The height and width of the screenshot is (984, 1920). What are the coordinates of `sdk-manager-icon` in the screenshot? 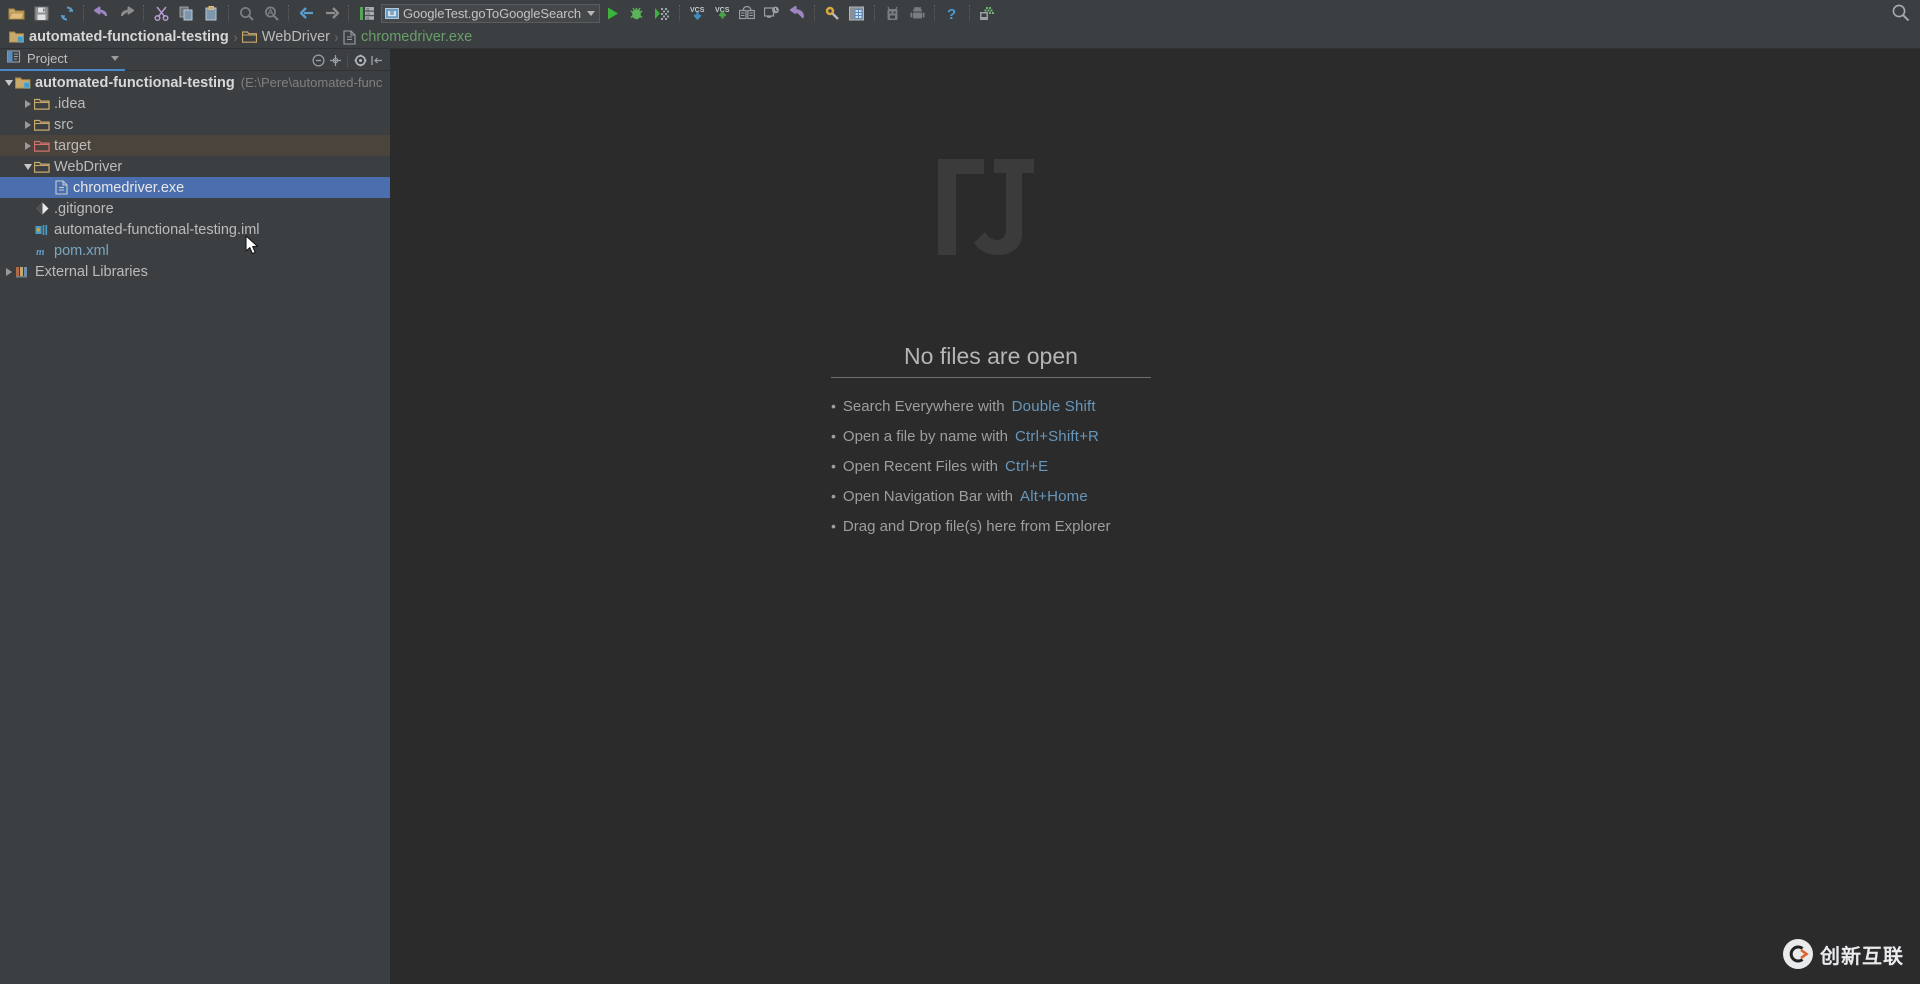 It's located at (892, 13).